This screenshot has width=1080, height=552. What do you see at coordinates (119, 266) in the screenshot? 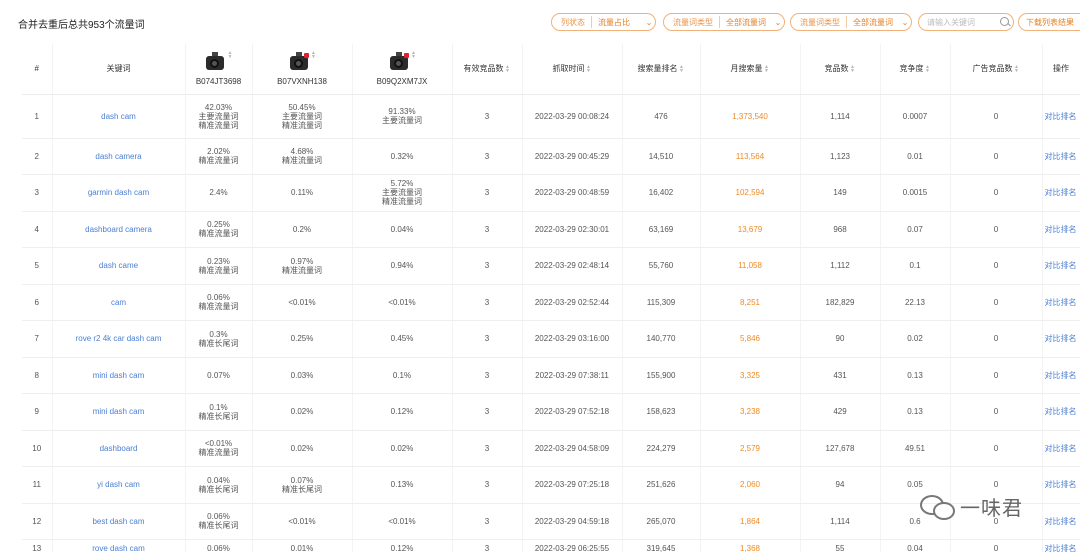
I see `keyword-link: dash came` at bounding box center [119, 266].